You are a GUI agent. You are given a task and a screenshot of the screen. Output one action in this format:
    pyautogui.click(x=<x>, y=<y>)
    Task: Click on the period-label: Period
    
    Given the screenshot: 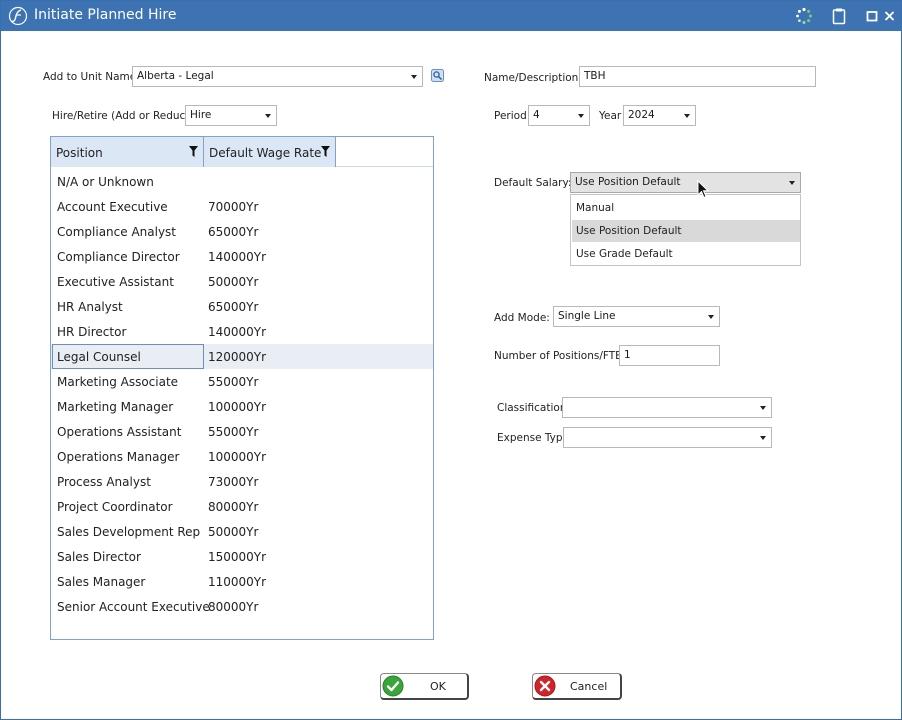 What is the action you would take?
    pyautogui.click(x=510, y=116)
    